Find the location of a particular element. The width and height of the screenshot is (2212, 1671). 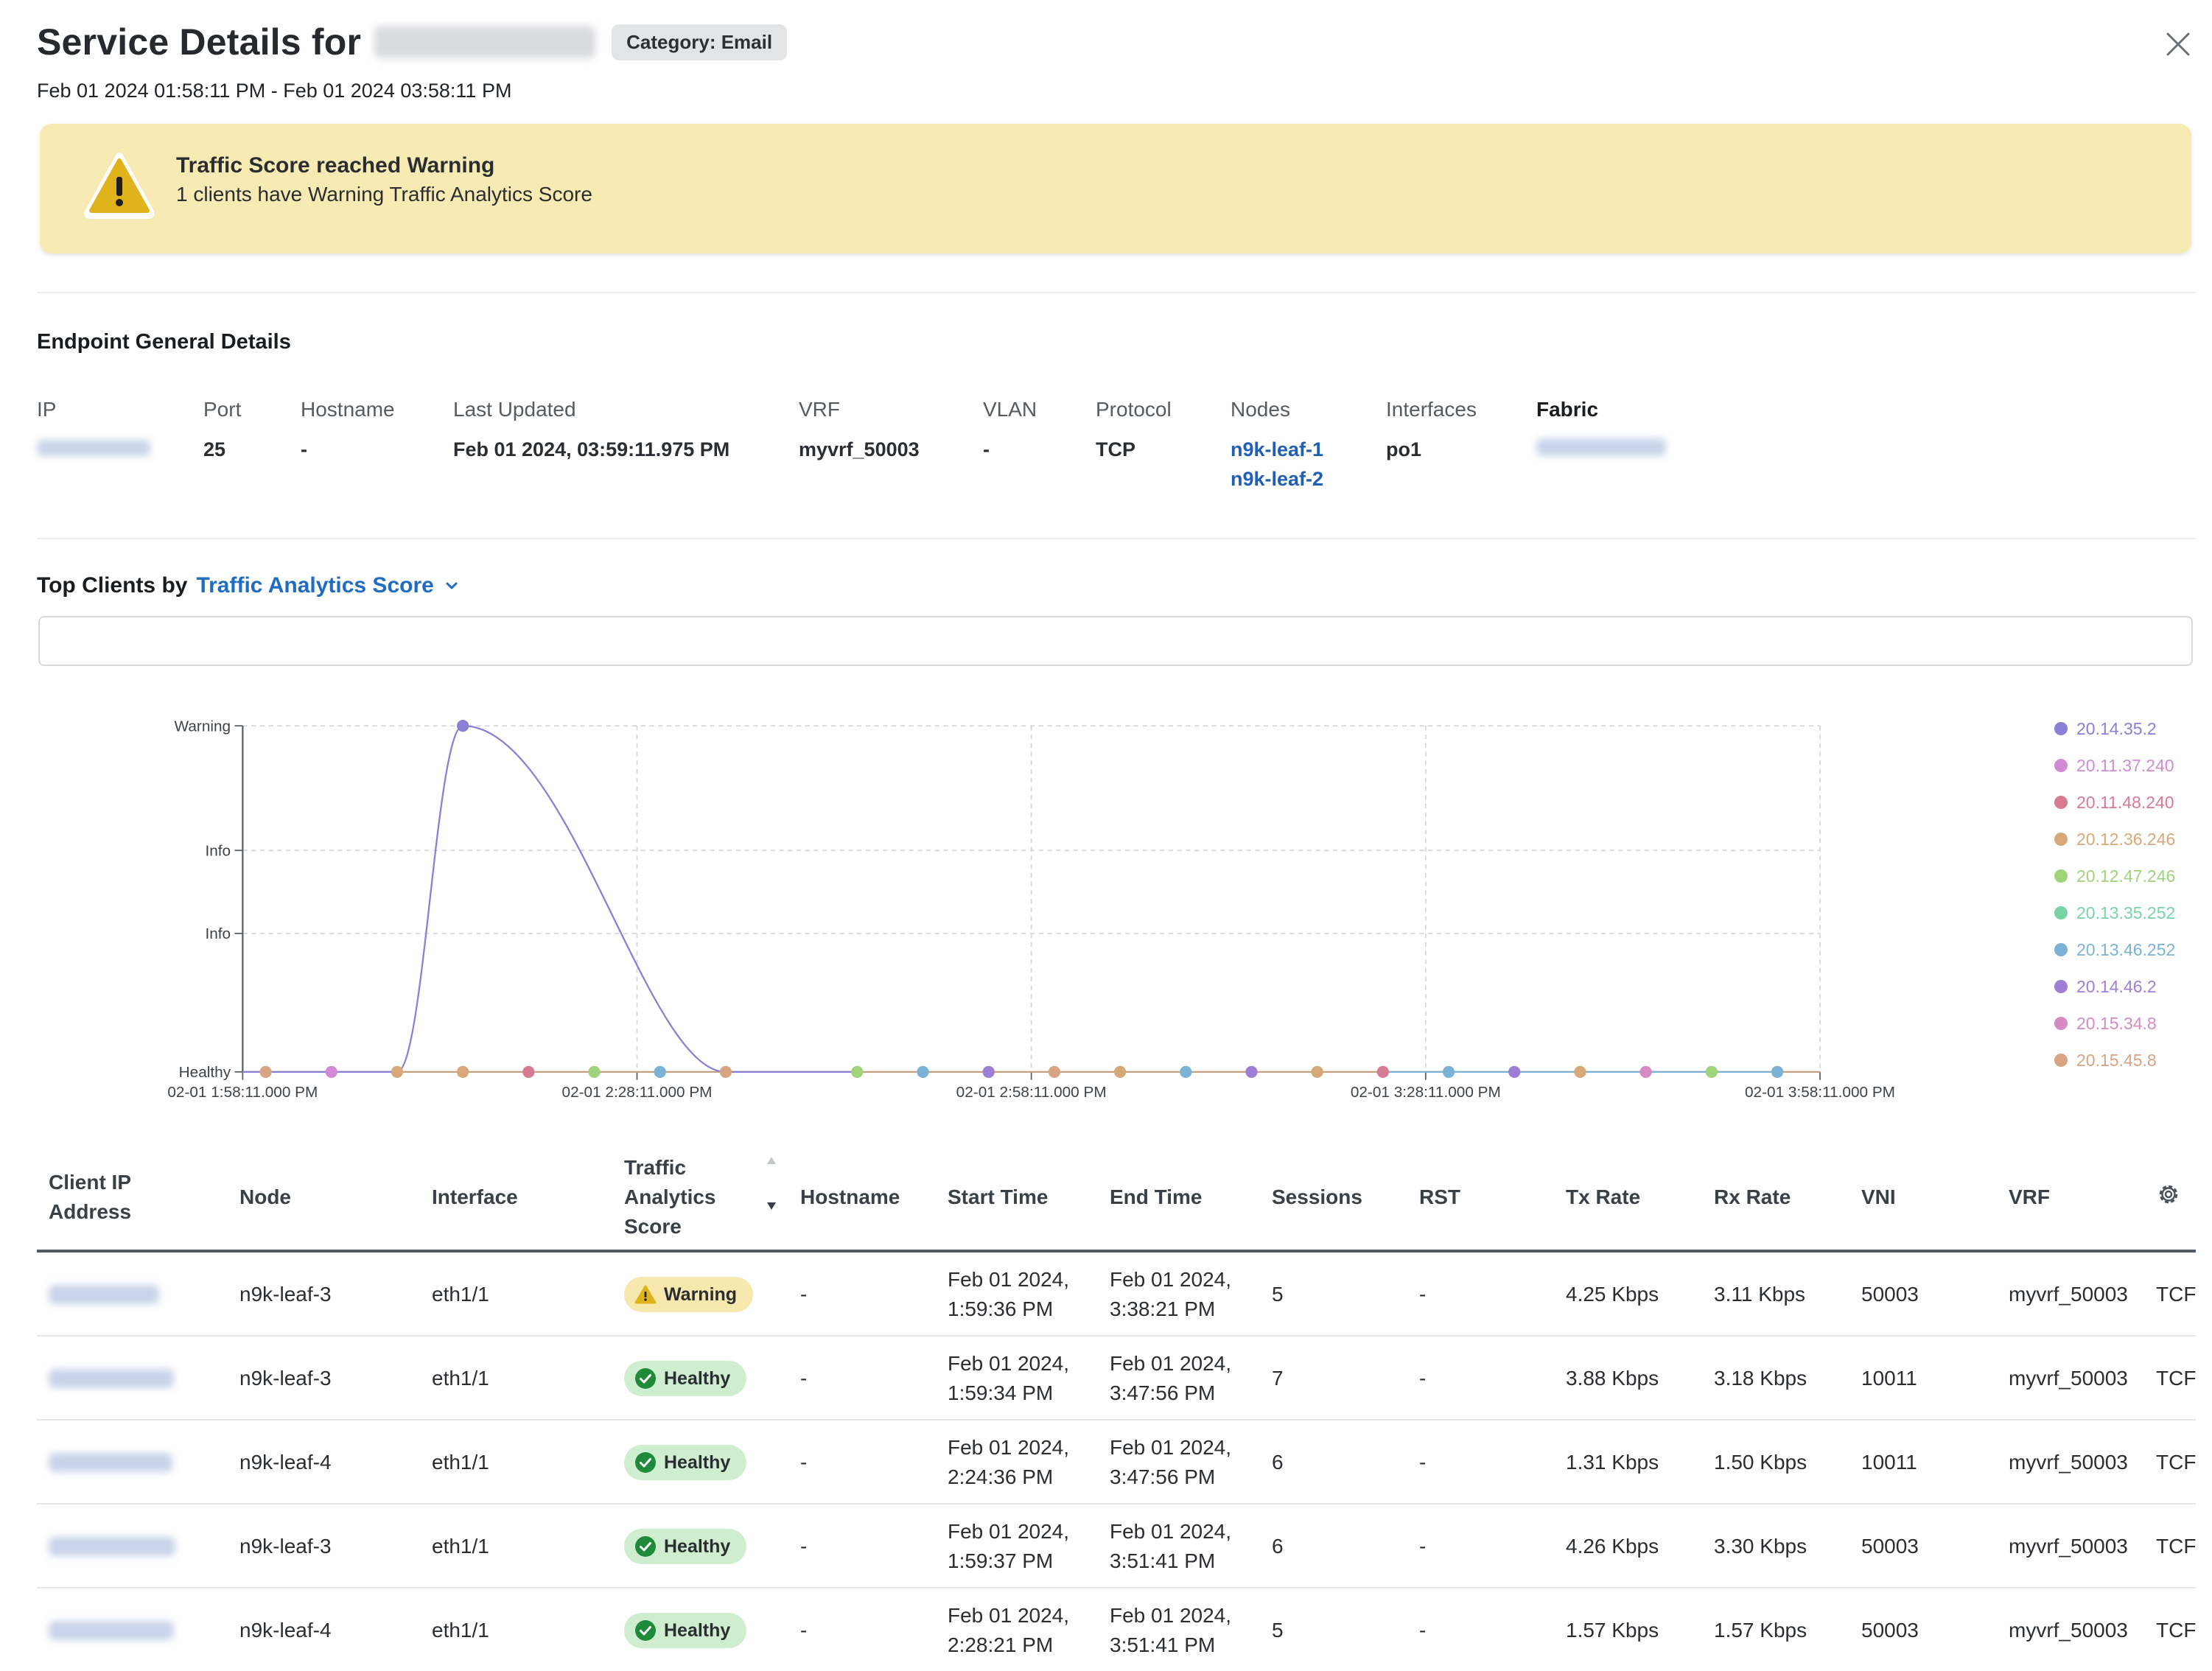

legend-label: 20.15.34.8 is located at coordinates (2116, 1023).